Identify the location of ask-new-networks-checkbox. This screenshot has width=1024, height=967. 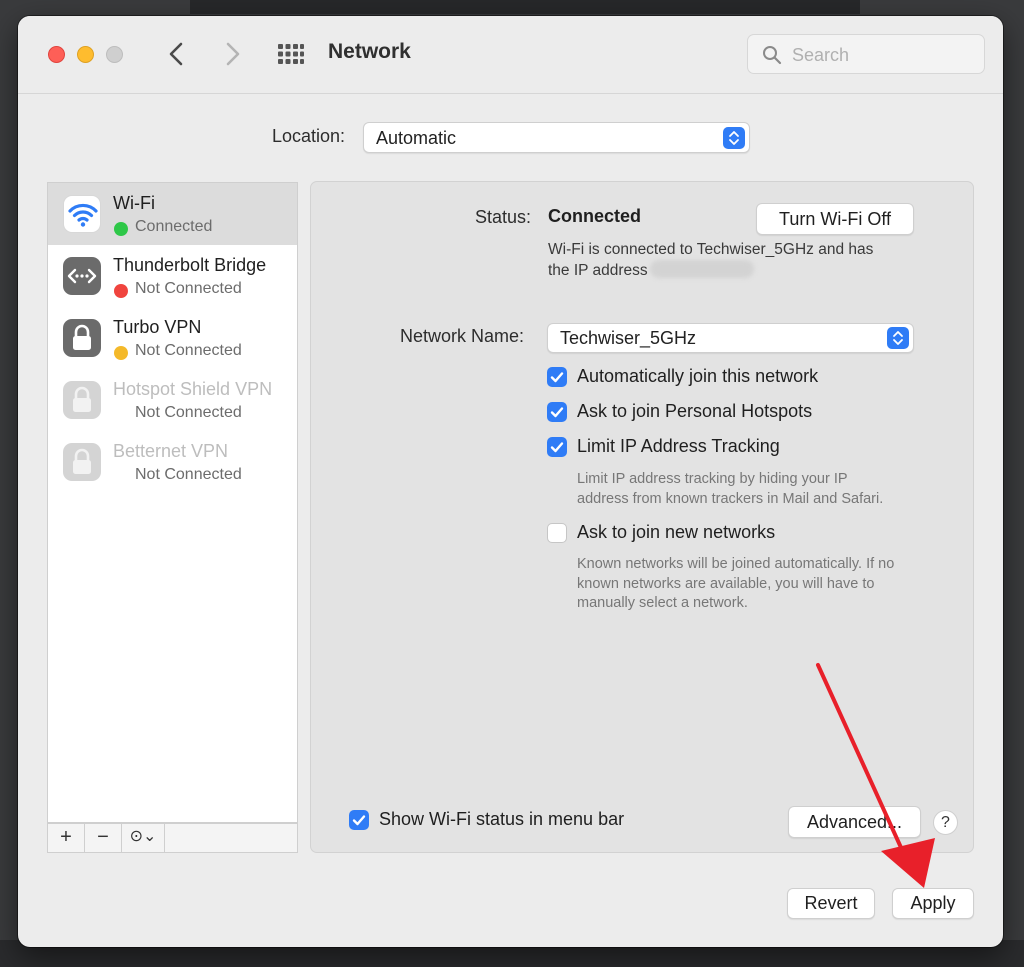
(557, 533).